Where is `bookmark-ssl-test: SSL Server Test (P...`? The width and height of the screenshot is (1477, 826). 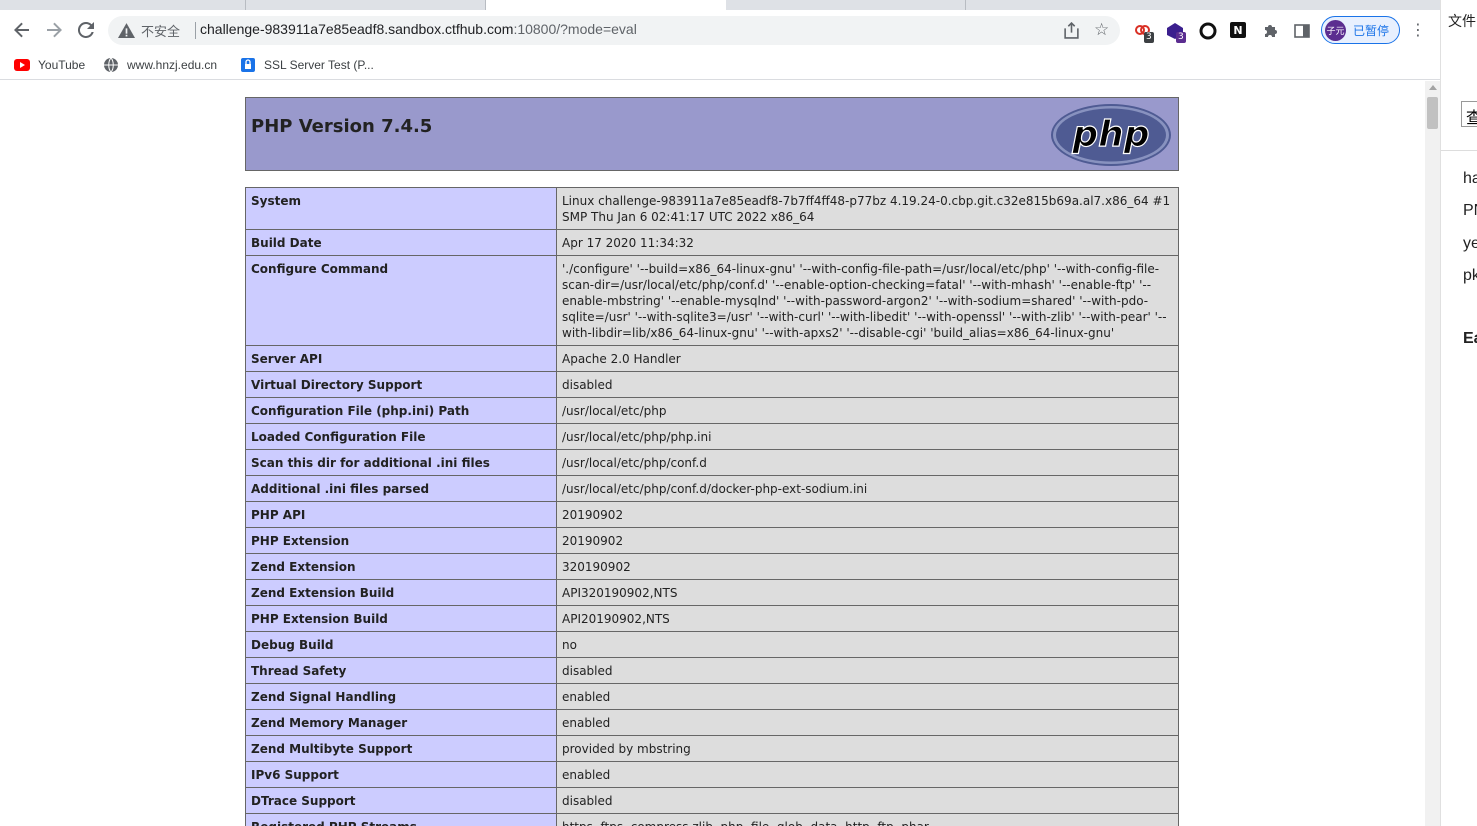
bookmark-ssl-test: SSL Server Test (P... is located at coordinates (307, 65).